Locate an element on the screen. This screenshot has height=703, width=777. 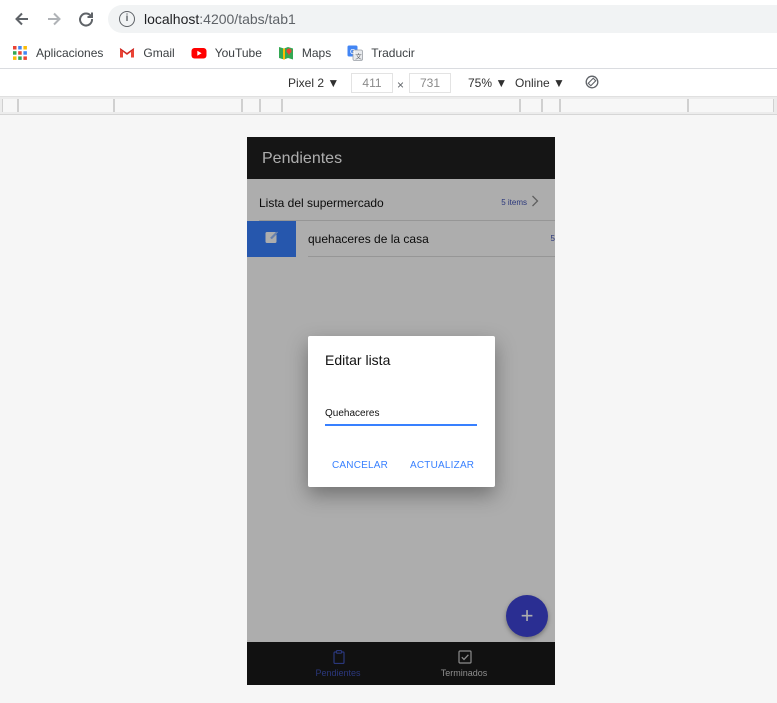
apps-grid-icon is located at coordinates (20, 53).